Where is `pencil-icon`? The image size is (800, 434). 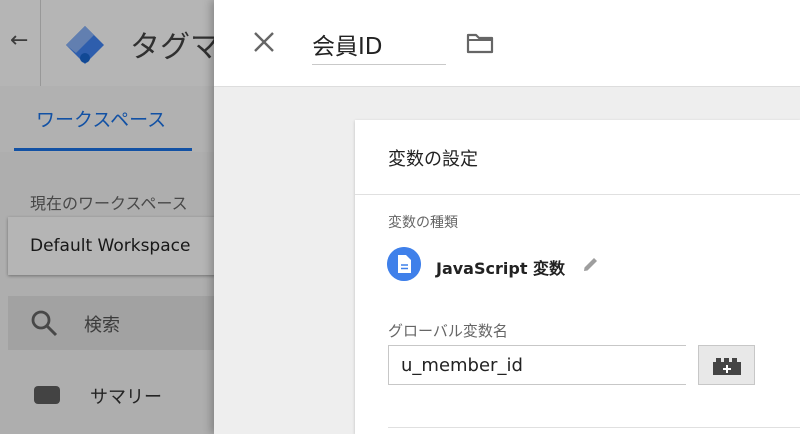
pencil-icon is located at coordinates (591, 264).